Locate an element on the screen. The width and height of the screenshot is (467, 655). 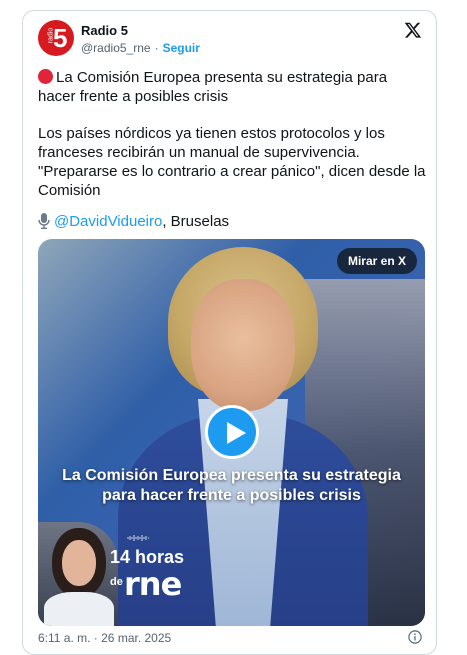
account-name: Radio 5 is located at coordinates (104, 30).